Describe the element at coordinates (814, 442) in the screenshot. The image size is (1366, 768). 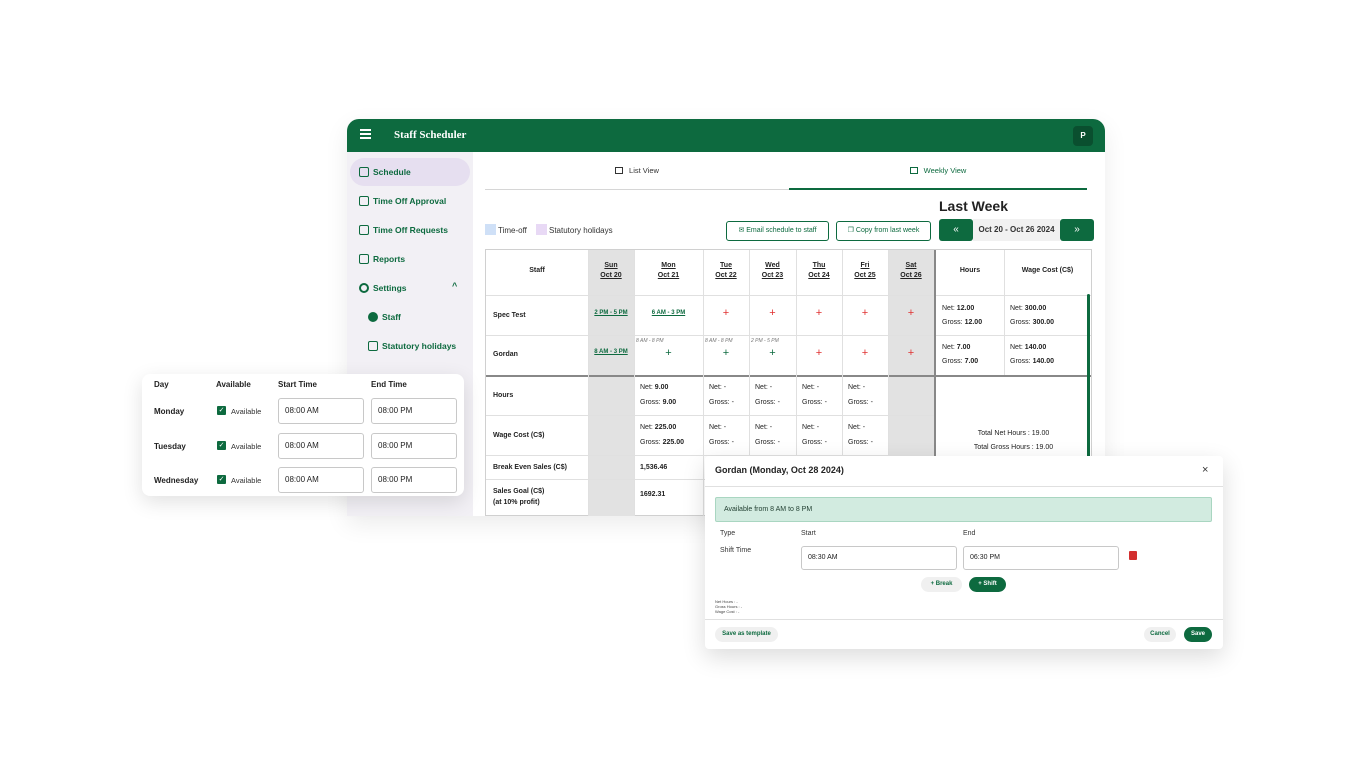
I see `thu-wage-gross: Gross: -` at that location.